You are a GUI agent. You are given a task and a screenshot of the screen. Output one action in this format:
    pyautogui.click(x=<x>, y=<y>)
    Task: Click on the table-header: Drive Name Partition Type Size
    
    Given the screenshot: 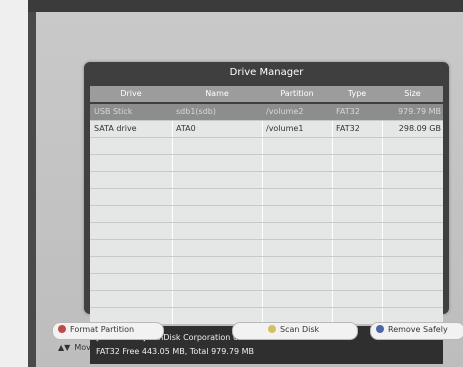 What is the action you would take?
    pyautogui.click(x=266, y=94)
    